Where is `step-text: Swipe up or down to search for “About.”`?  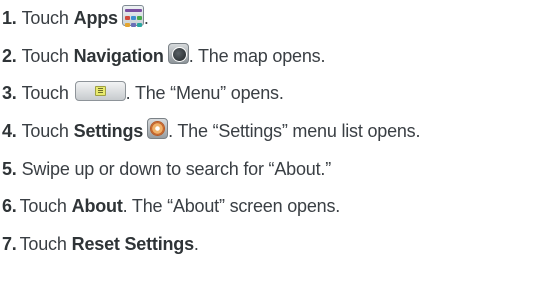
step-text: Swipe up or down to search for “About.” is located at coordinates (176, 168).